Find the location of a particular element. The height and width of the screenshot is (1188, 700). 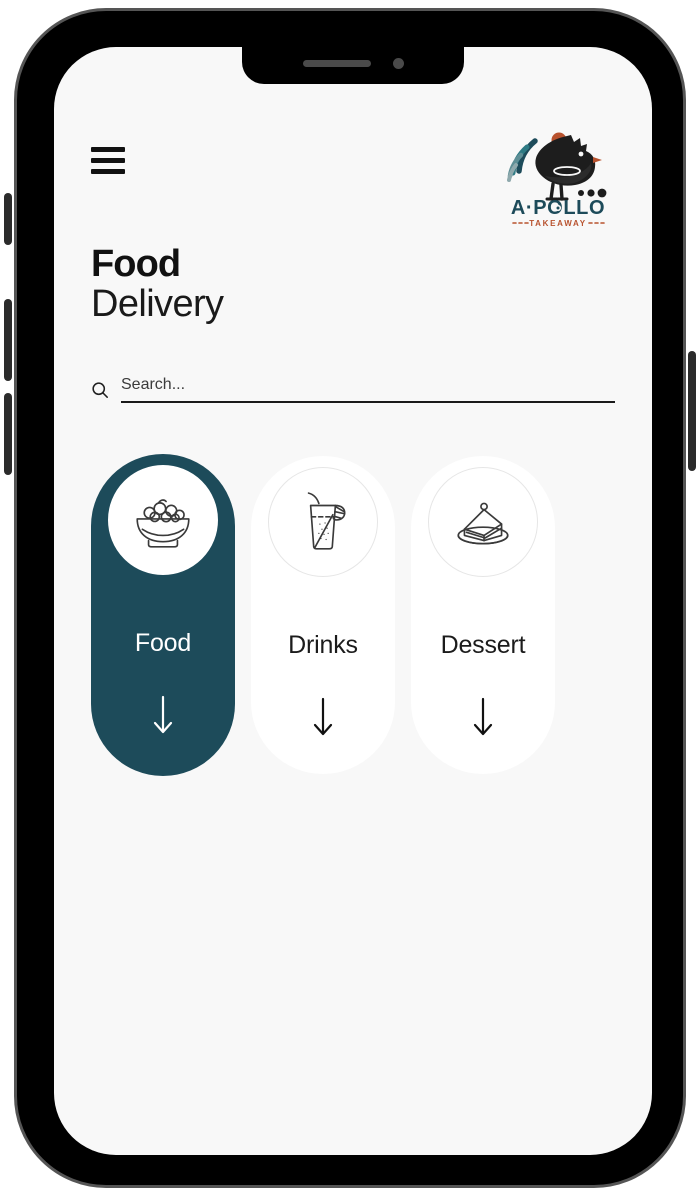

search-field-wrapper is located at coordinates (368, 389).